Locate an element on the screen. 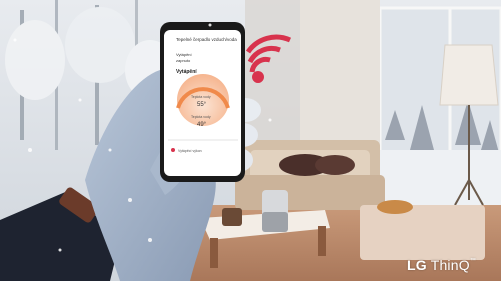 This screenshot has height=281, width=501. panel-title: Vytápění is located at coordinates (186, 72).